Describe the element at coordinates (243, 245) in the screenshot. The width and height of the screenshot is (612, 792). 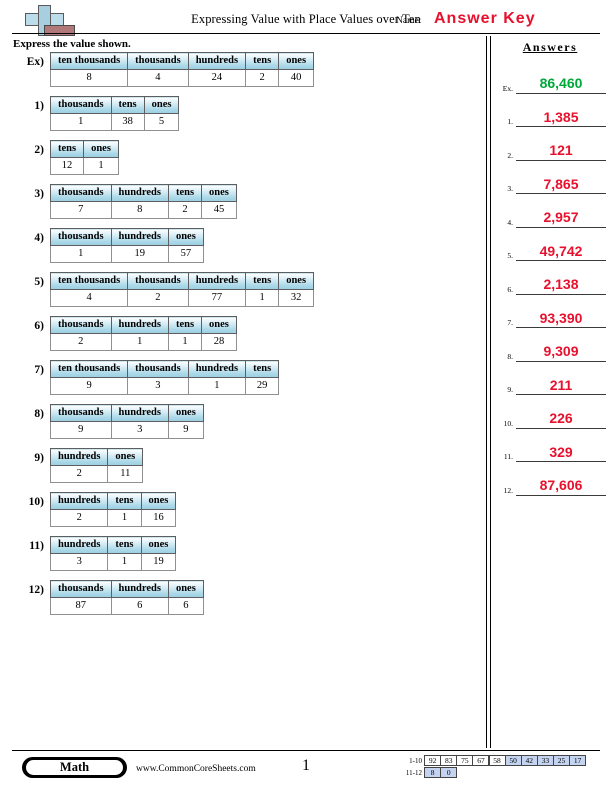
I see `problem-item: 4) thousands hundreds ones 1 19 57` at that location.